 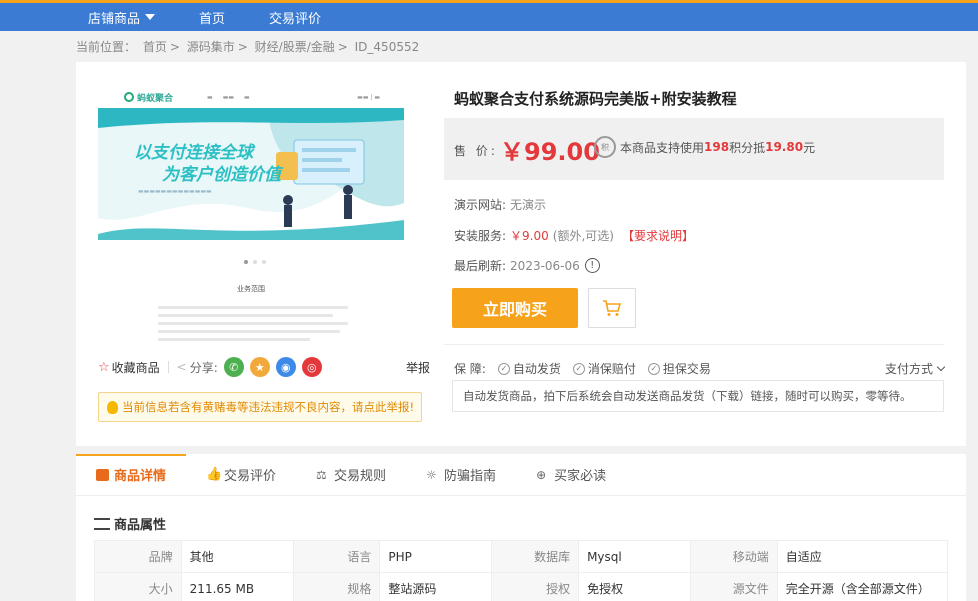 What do you see at coordinates (580, 476) in the screenshot?
I see `tab-label: 买家必读` at bounding box center [580, 476].